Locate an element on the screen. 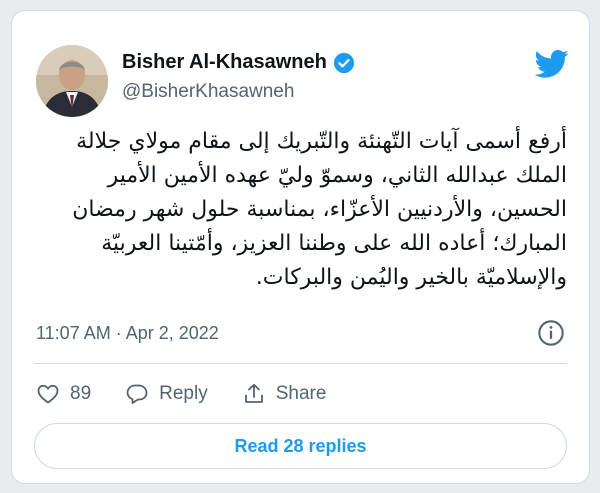  like-count: 89 is located at coordinates (81, 393).